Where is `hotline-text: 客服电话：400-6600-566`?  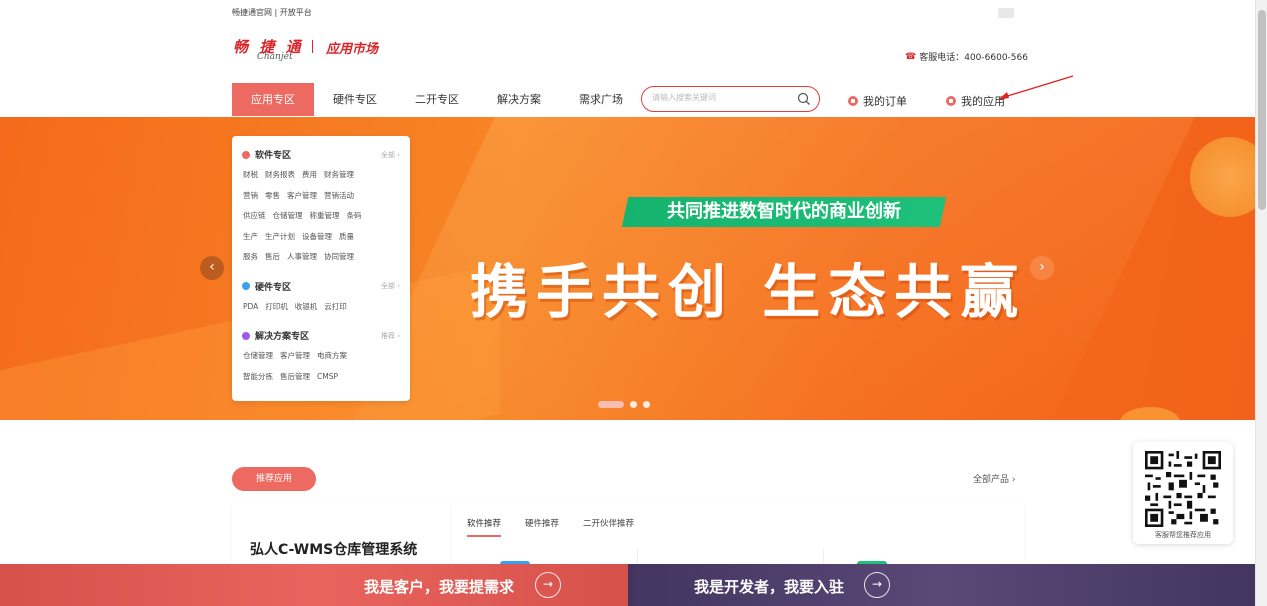
hotline-text: 客服电话：400-6600-566 is located at coordinates (973, 58).